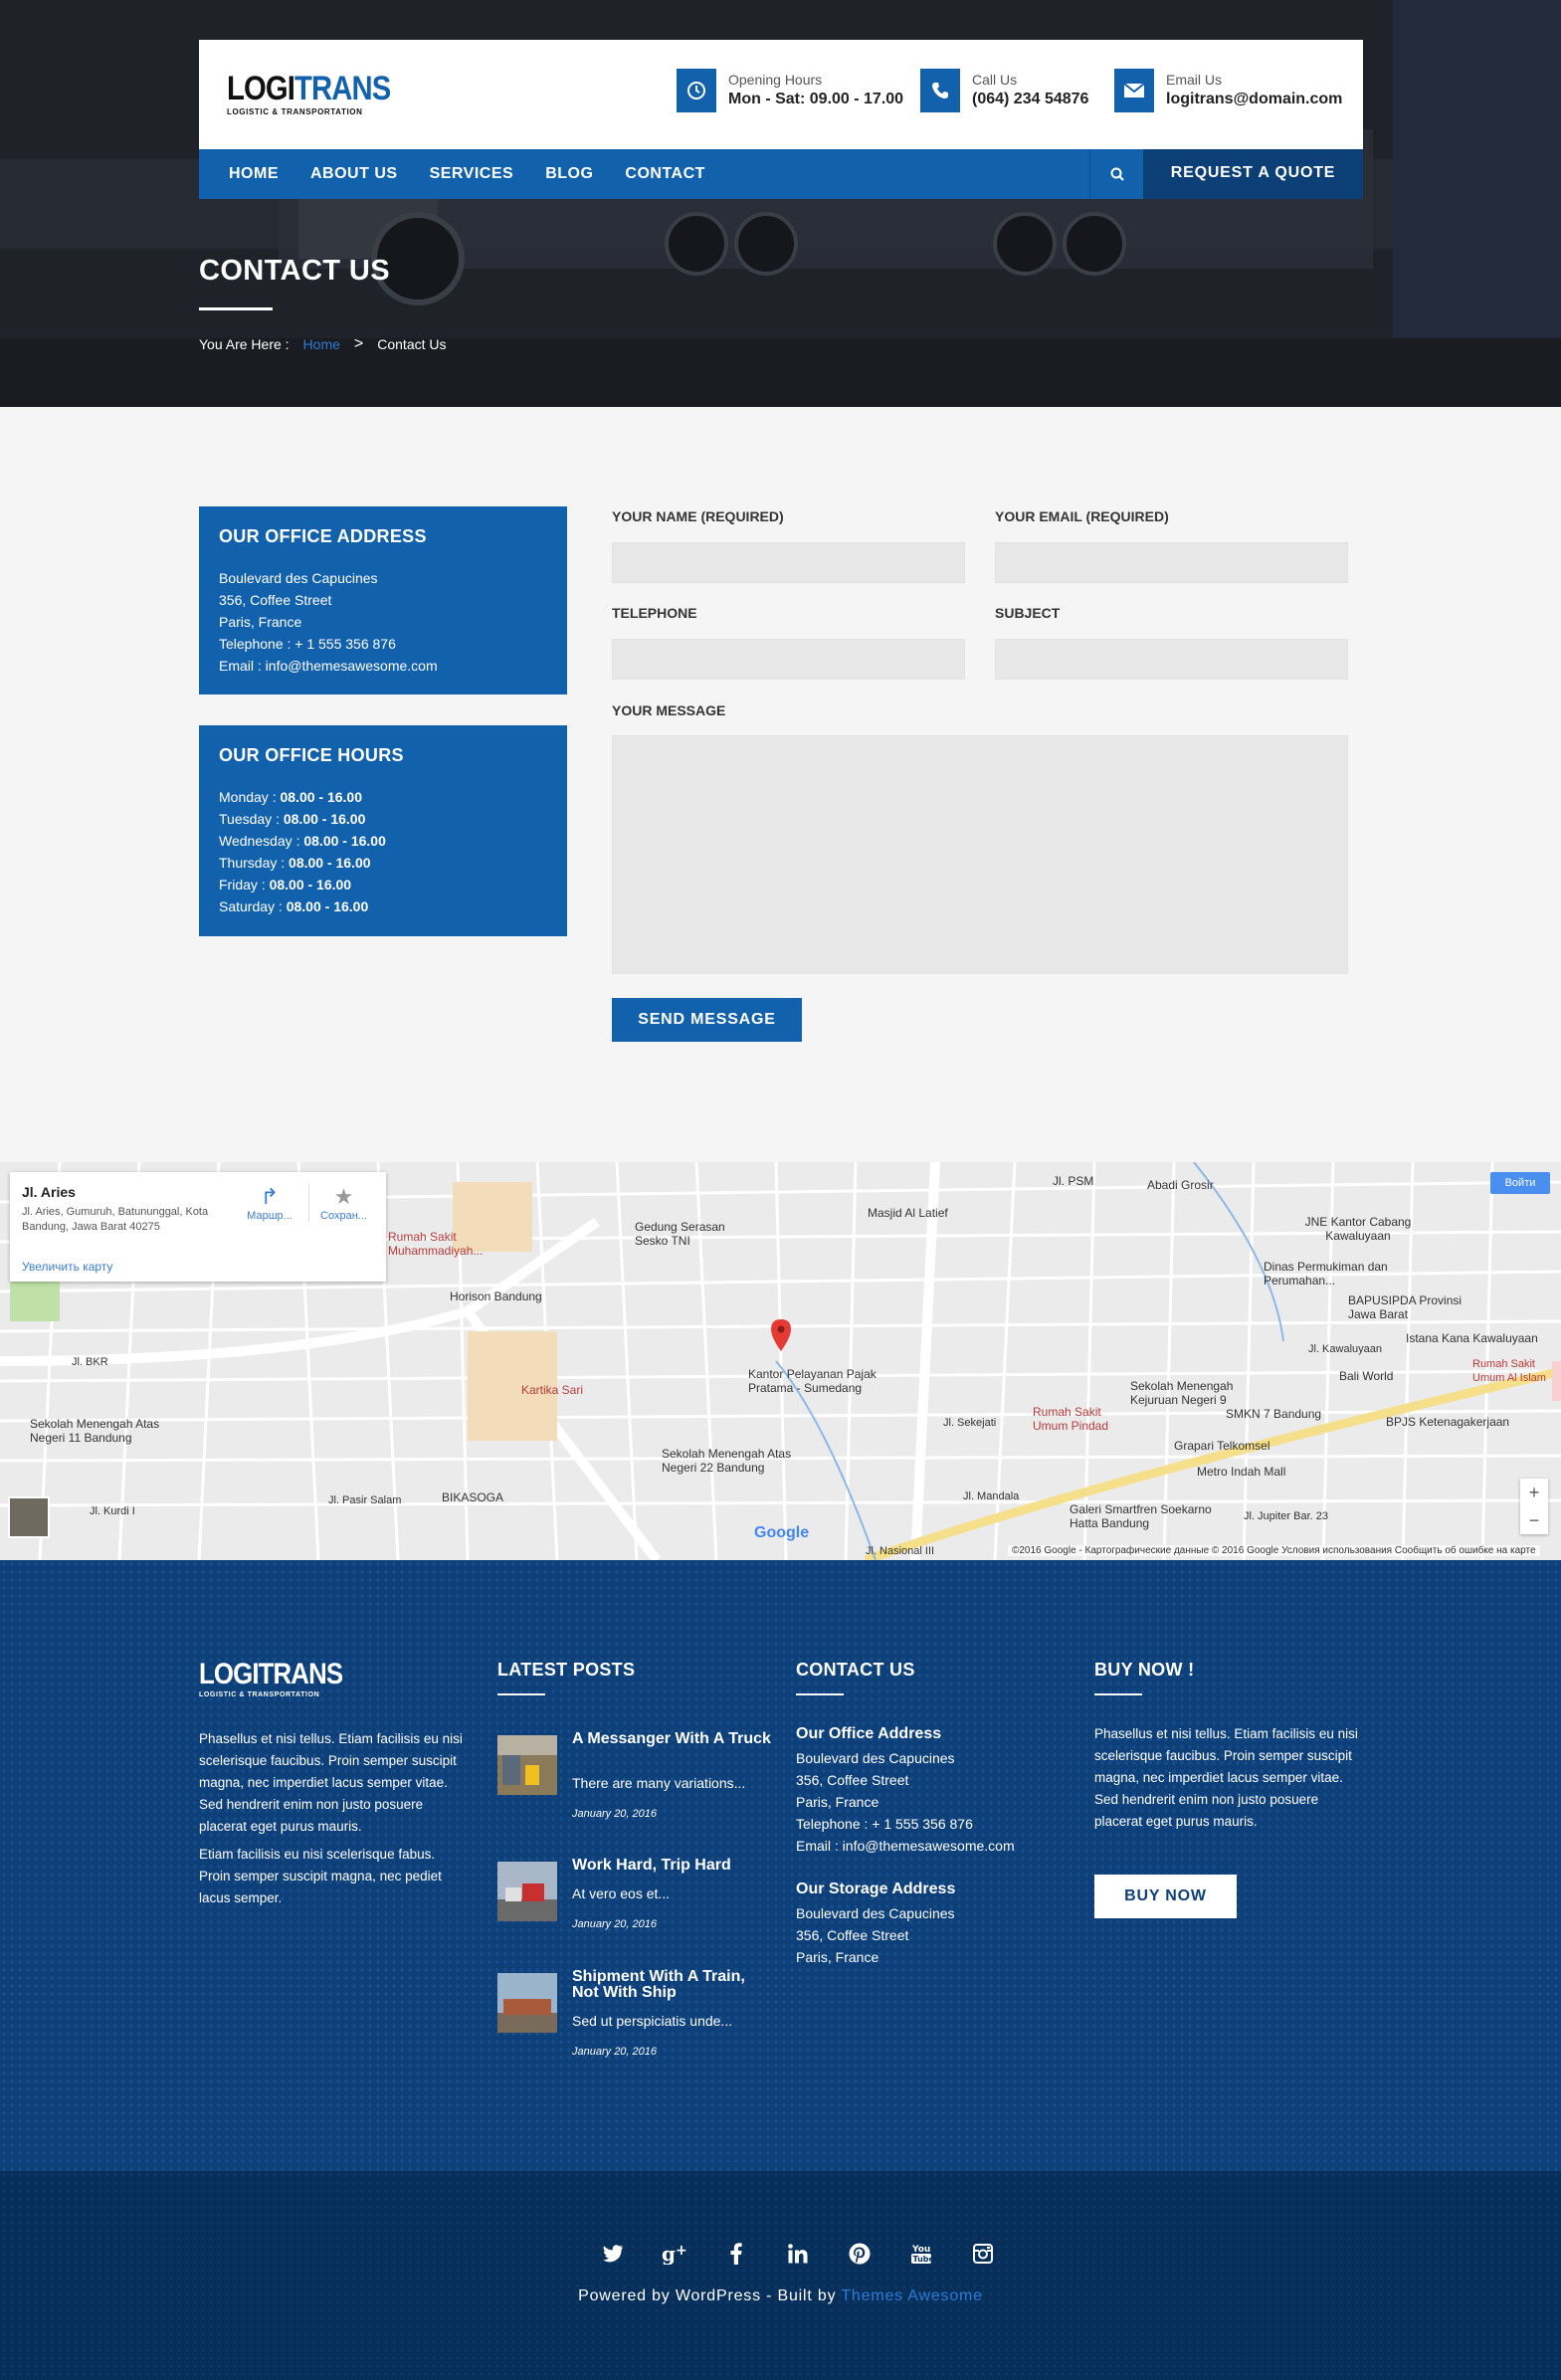  I want to click on linkedin-icon, so click(798, 2254).